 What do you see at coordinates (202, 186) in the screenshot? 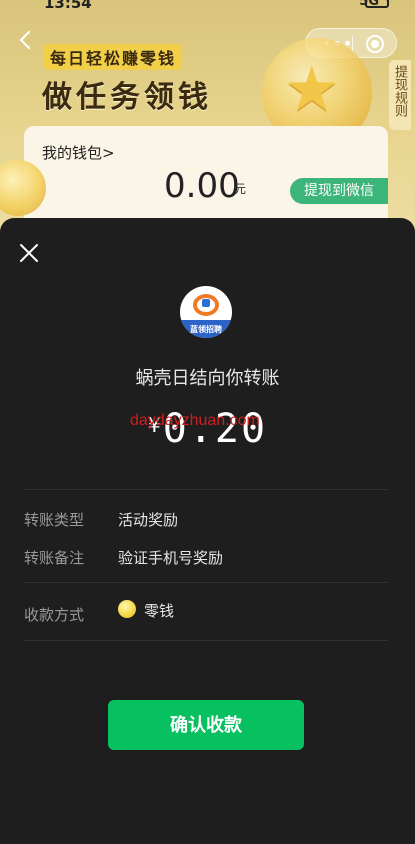
I see `wallet-amount: 0.00` at bounding box center [202, 186].